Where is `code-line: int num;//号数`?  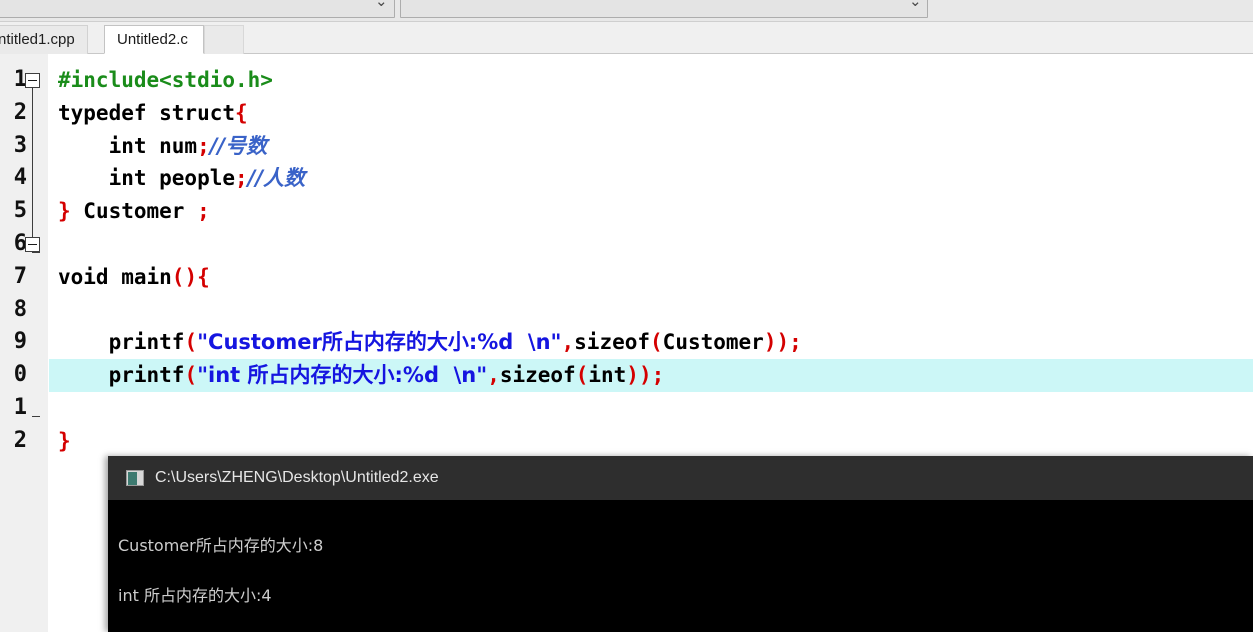 code-line: int num;//号数 is located at coordinates (651, 146).